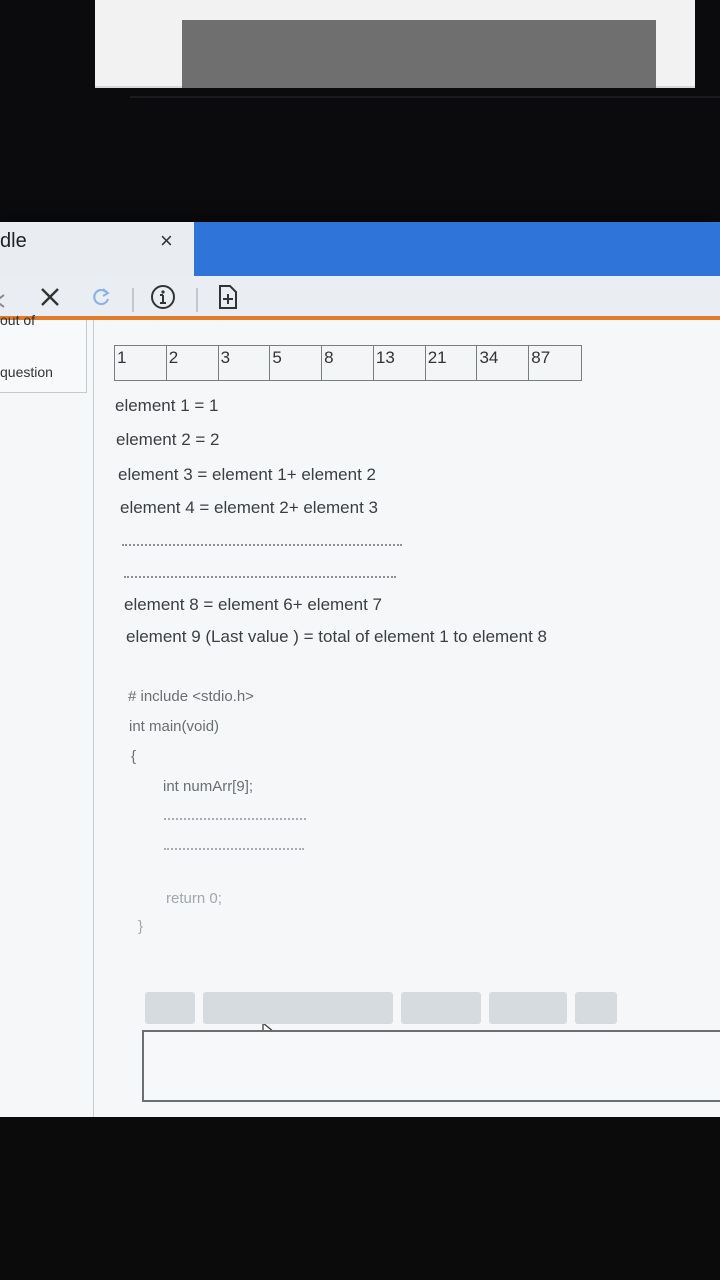 This screenshot has height=1280, width=720. What do you see at coordinates (101, 297) in the screenshot?
I see `refresh-icon` at bounding box center [101, 297].